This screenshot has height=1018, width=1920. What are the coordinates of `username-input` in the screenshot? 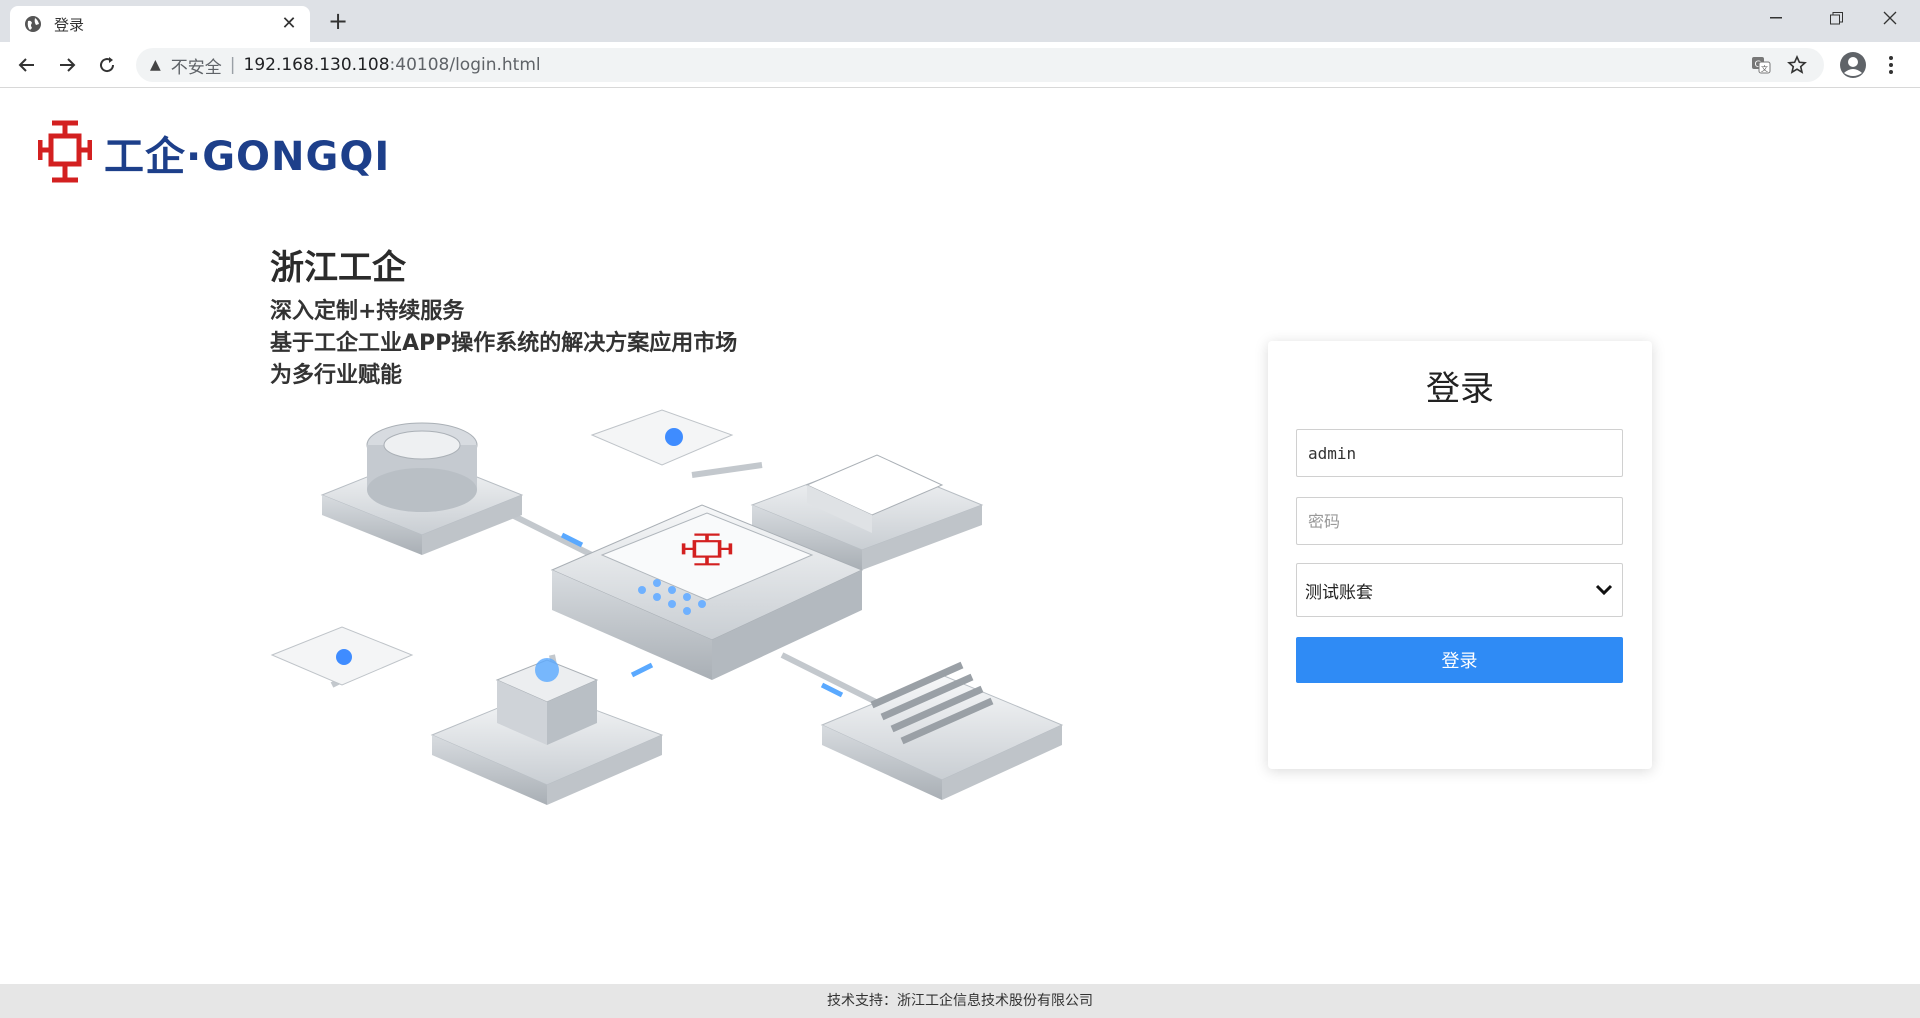 It's located at (1459, 453).